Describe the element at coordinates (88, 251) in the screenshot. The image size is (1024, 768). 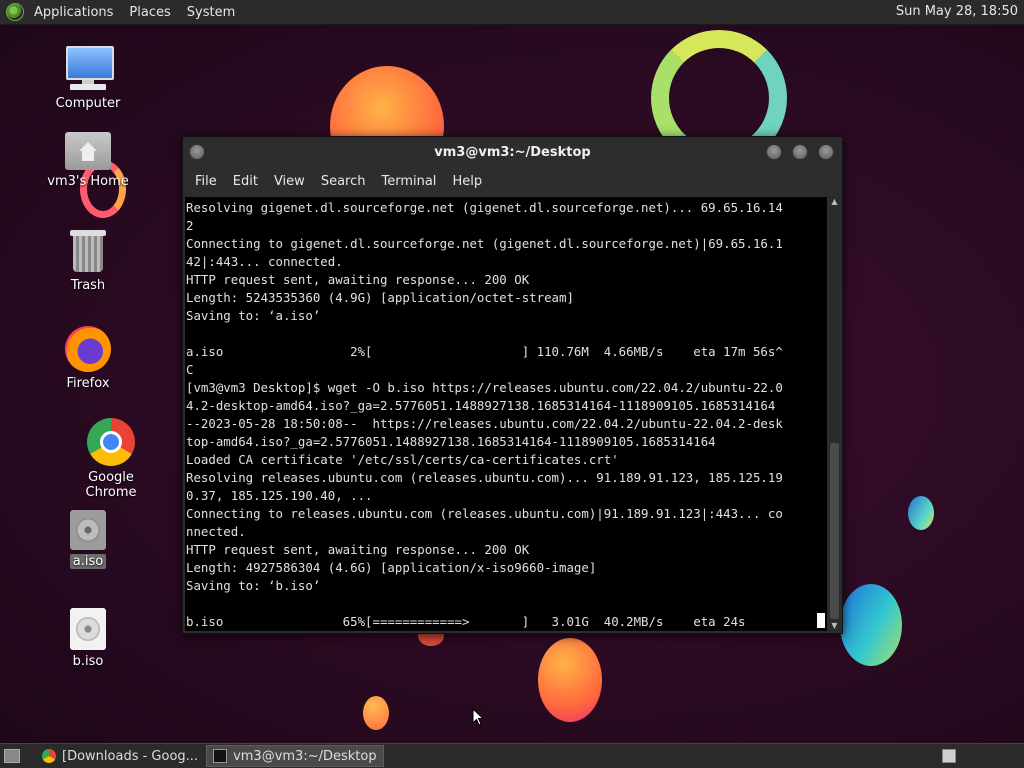
I see `trash-icon` at that location.